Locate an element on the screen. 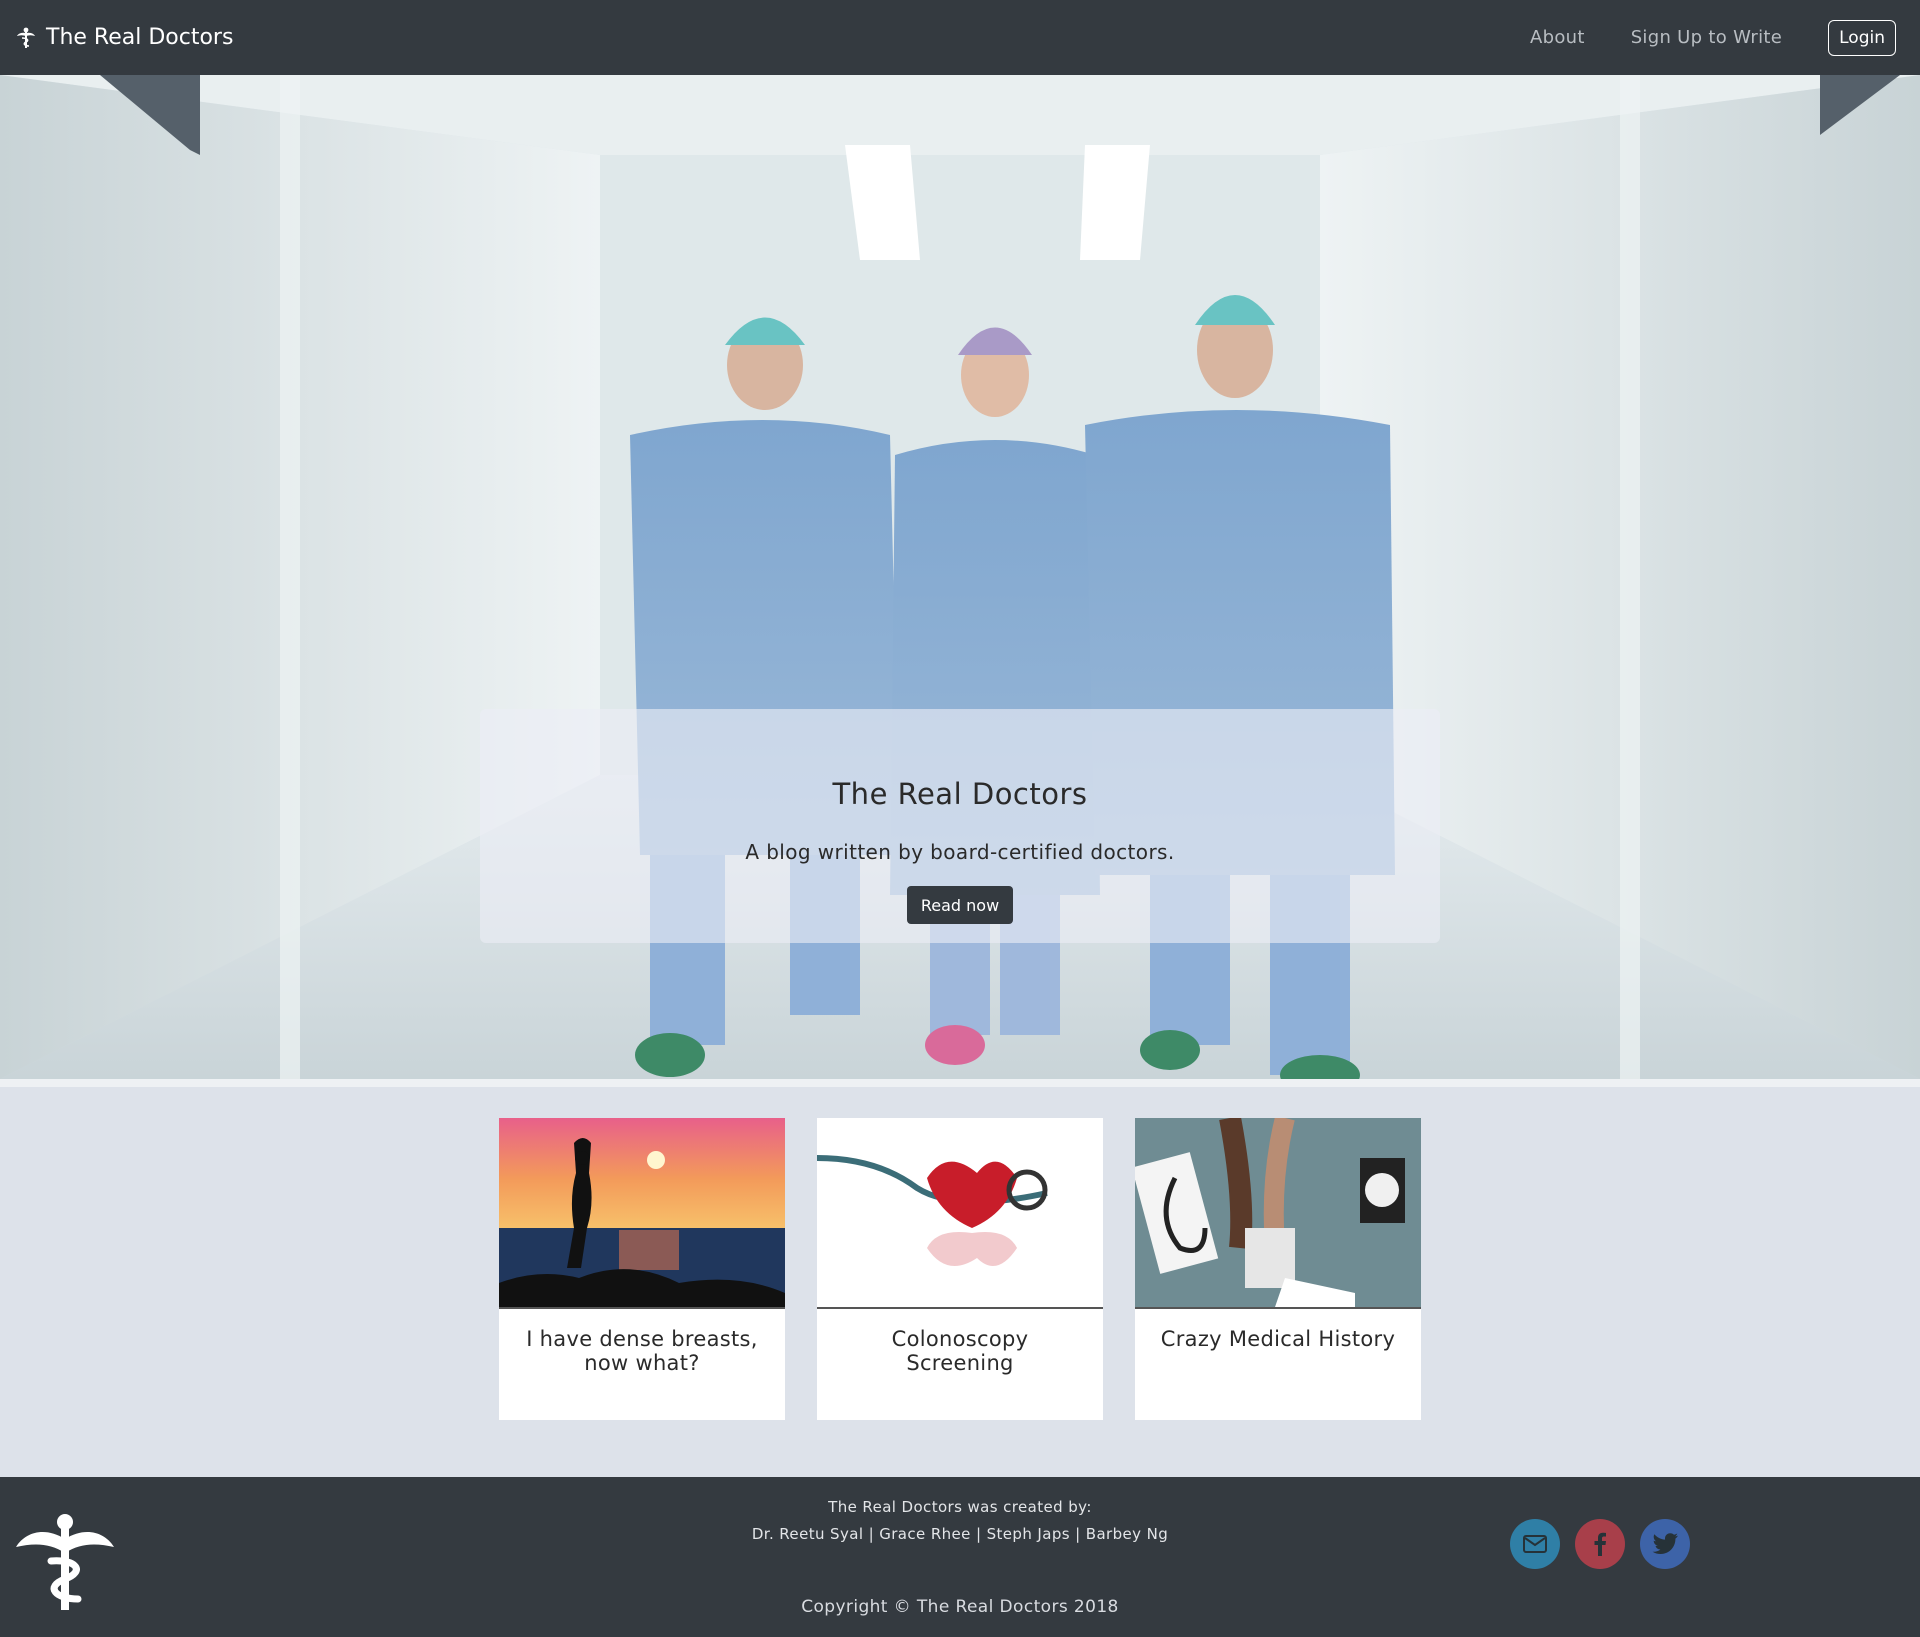 The image size is (1920, 1637). facebook-icon is located at coordinates (1600, 1544).